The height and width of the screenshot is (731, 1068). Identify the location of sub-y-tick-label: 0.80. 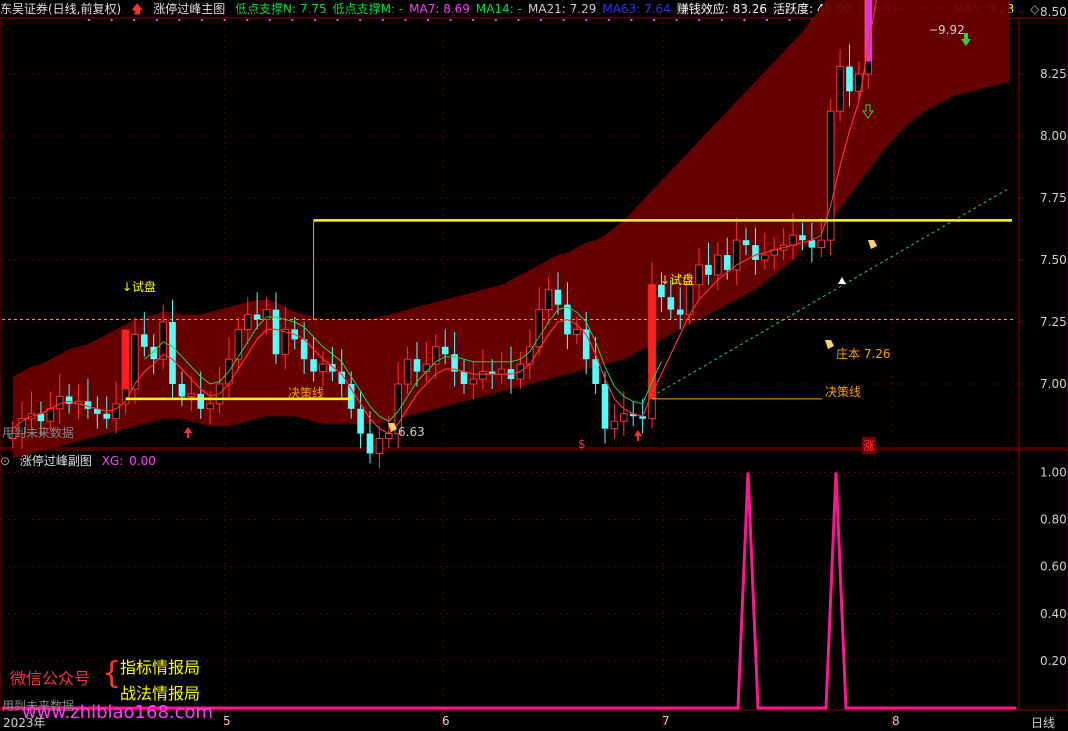
(1053, 520).